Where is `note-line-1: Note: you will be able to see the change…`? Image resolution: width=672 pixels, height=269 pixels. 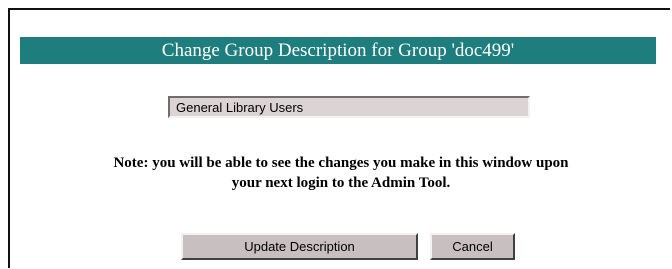 note-line-1: Note: you will be able to see the change… is located at coordinates (341, 163).